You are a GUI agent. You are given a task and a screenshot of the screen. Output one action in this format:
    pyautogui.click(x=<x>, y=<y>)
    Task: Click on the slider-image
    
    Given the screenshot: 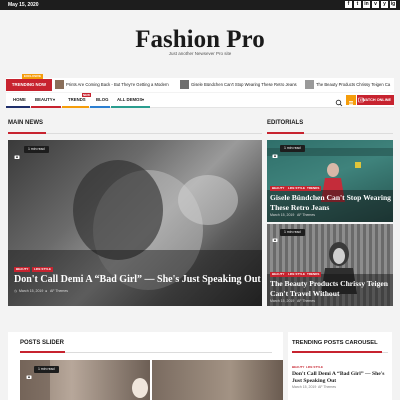 What is the action you would take?
    pyautogui.click(x=217, y=380)
    